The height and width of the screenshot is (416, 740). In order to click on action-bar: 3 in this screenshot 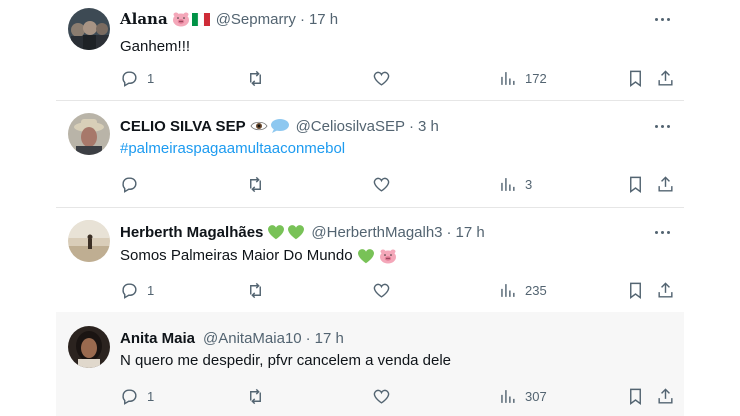, I will do `click(397, 184)`.